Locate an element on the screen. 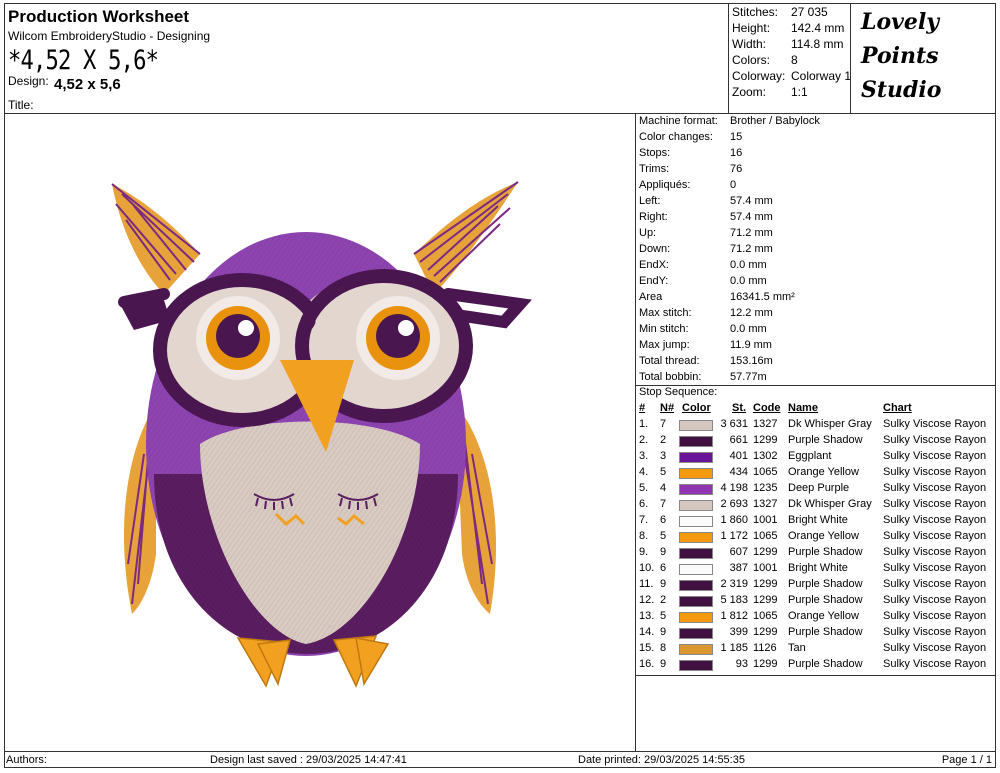 The height and width of the screenshot is (773, 1000). design-label: Design: is located at coordinates (28, 81).